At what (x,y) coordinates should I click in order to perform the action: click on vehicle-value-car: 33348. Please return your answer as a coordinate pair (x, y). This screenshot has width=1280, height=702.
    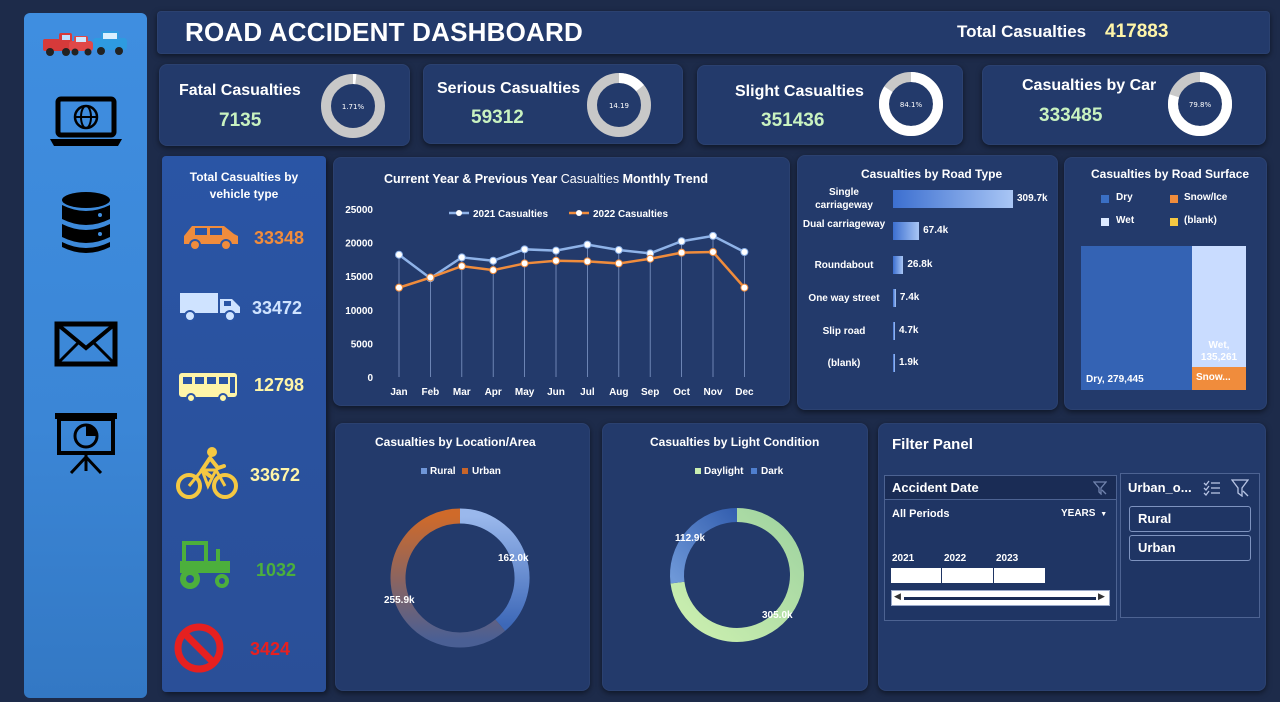
    Looking at the image, I should click on (279, 238).